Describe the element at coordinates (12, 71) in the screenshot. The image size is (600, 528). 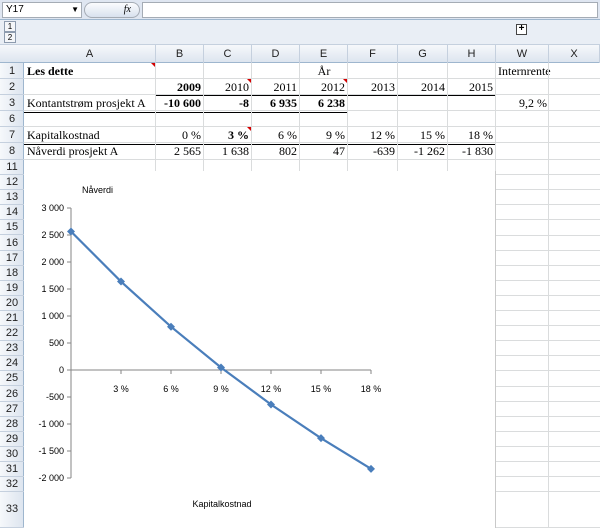
I see `row-header: 1` at that location.